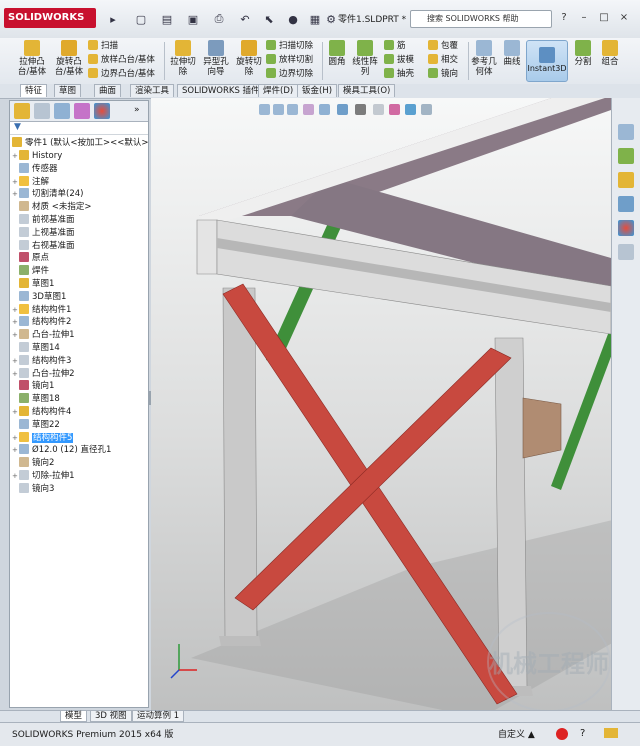  I want to click on view-palette-icon, so click(626, 204).